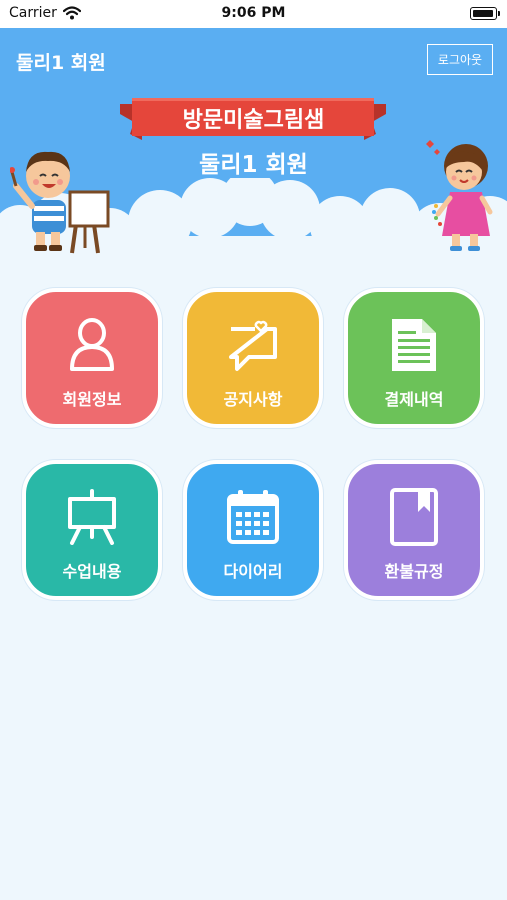 This screenshot has height=900, width=507. I want to click on speech-bubble-heart-icon, so click(253, 345).